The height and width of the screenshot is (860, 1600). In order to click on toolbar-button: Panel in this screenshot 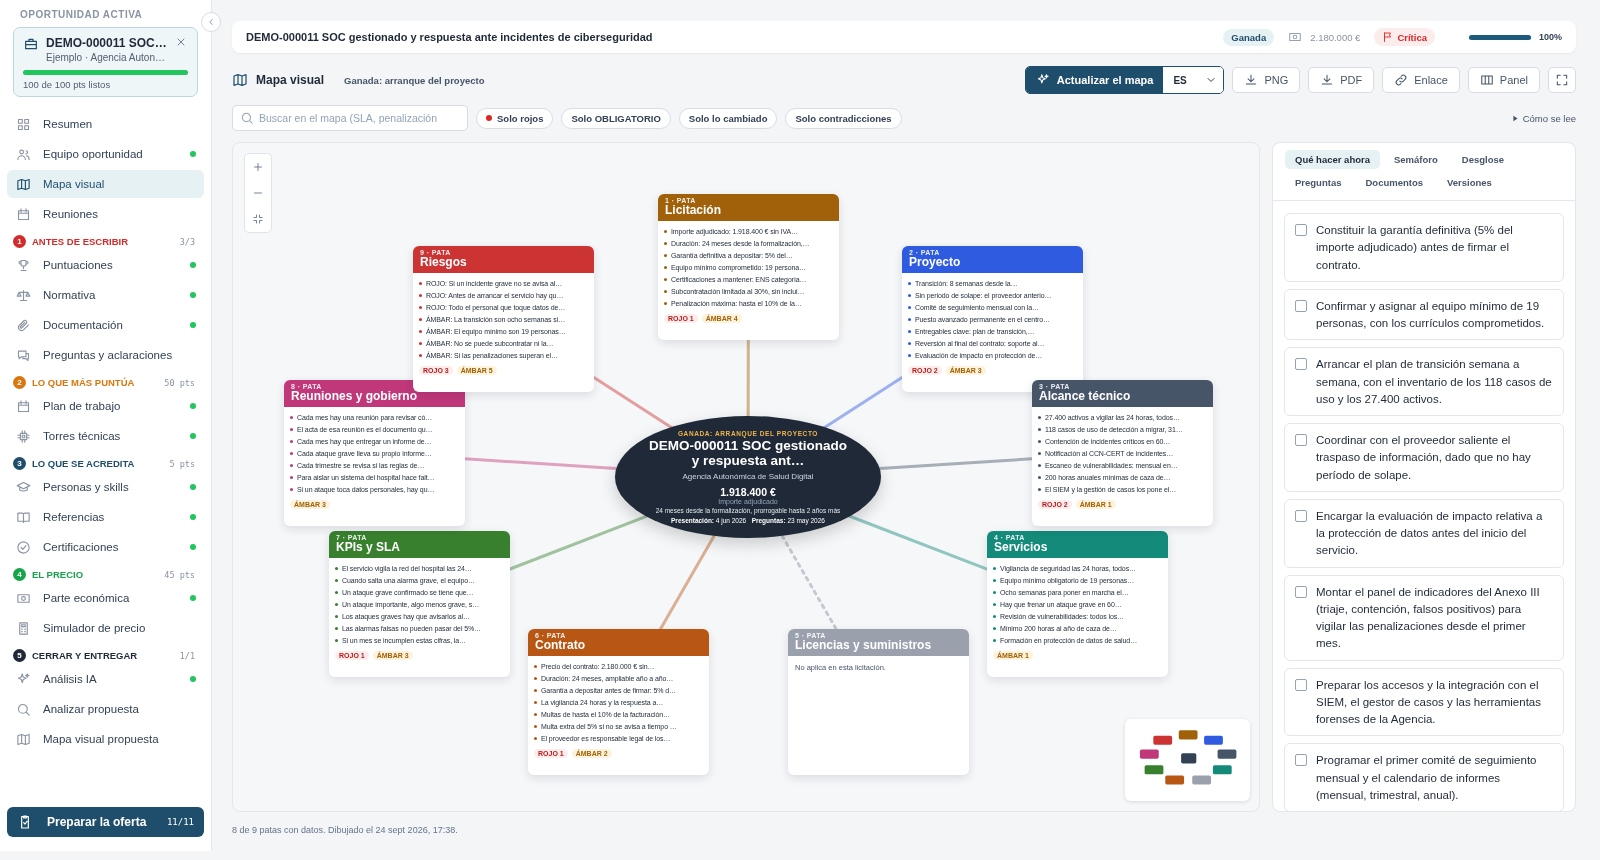, I will do `click(1503, 80)`.